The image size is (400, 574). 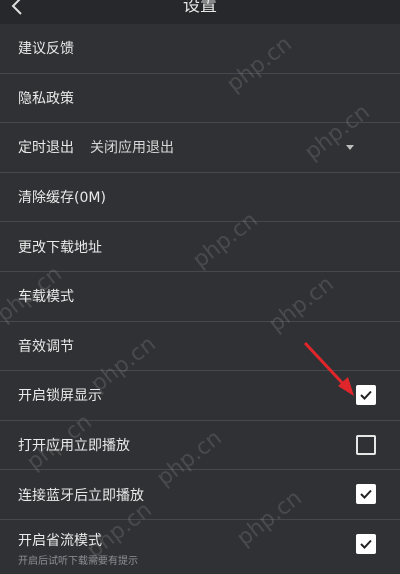 What do you see at coordinates (60, 396) in the screenshot?
I see `settings-item-label: 开启锁屏显示` at bounding box center [60, 396].